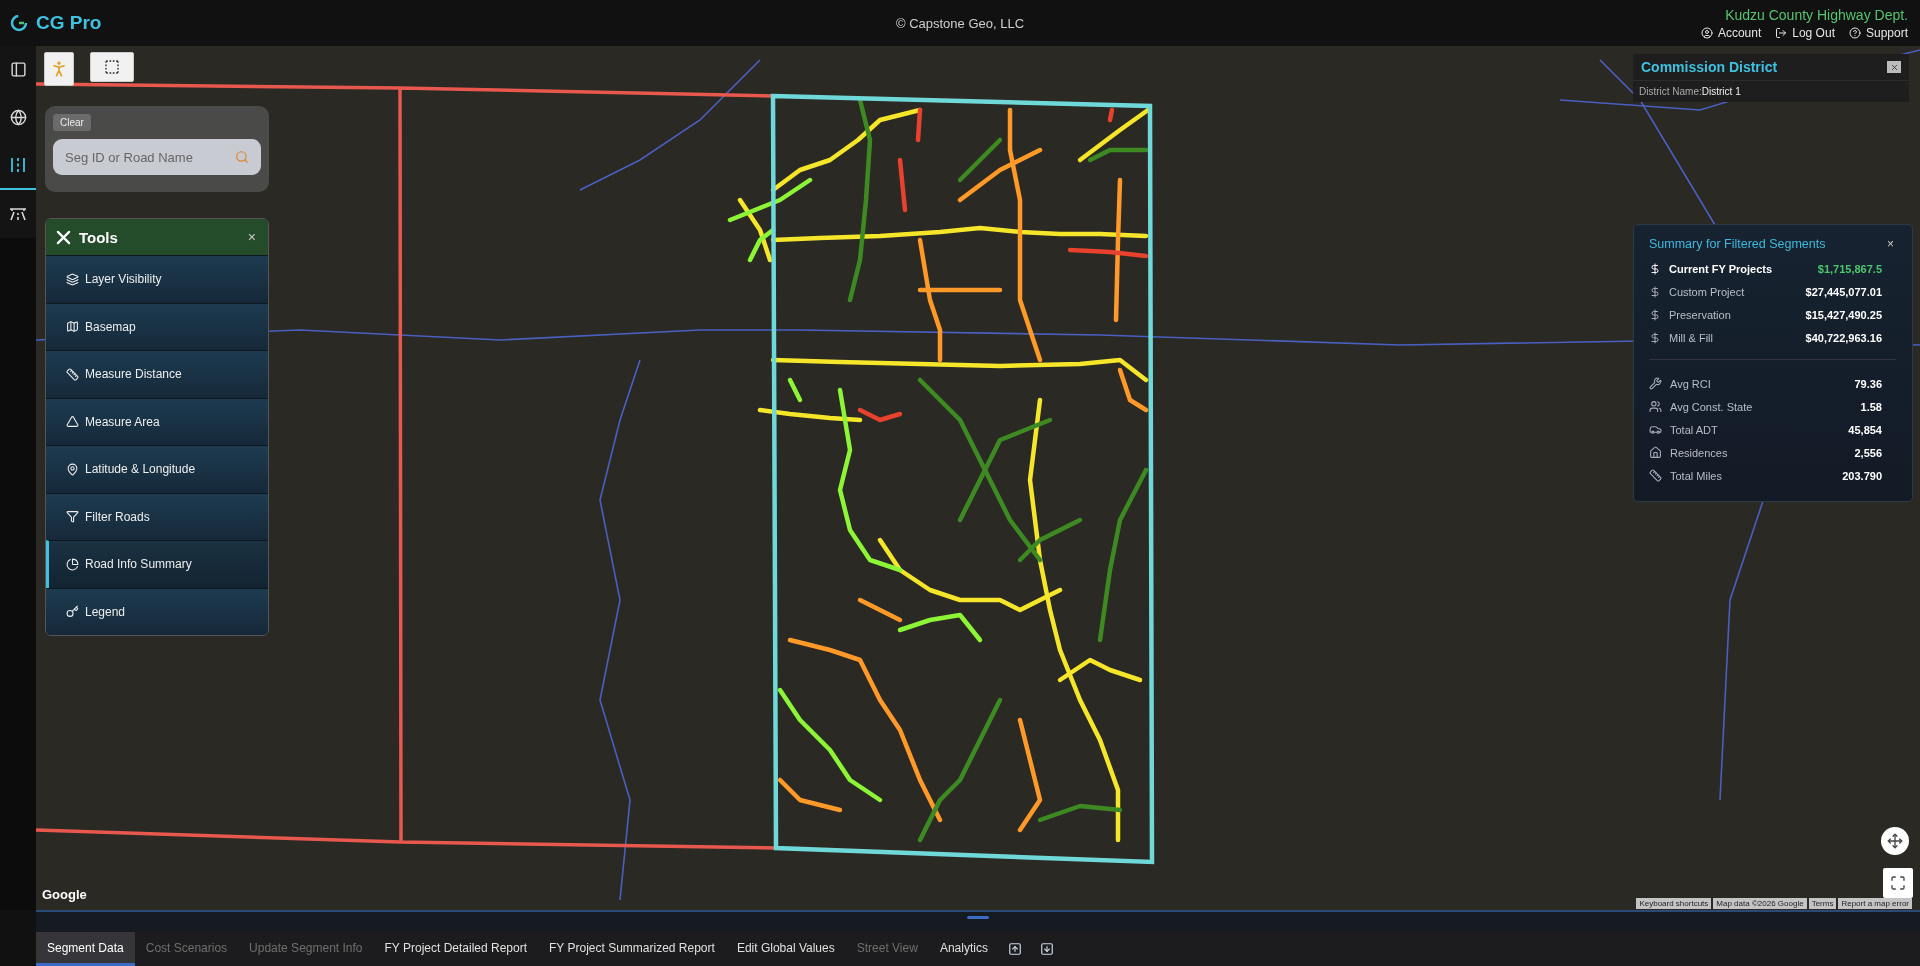 This screenshot has height=966, width=1920. Describe the element at coordinates (1712, 406) in the screenshot. I see `summary-label: Avg Const. State` at that location.